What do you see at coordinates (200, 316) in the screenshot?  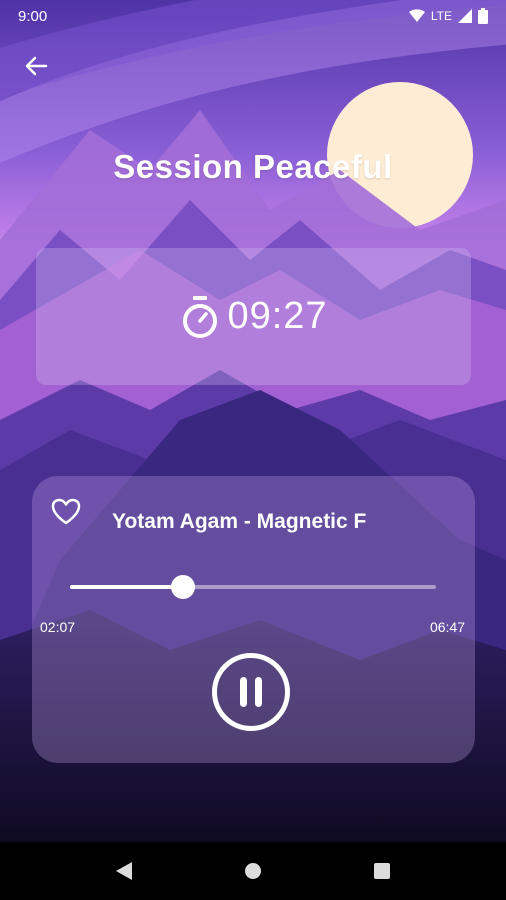 I see `stopwatch-icon` at bounding box center [200, 316].